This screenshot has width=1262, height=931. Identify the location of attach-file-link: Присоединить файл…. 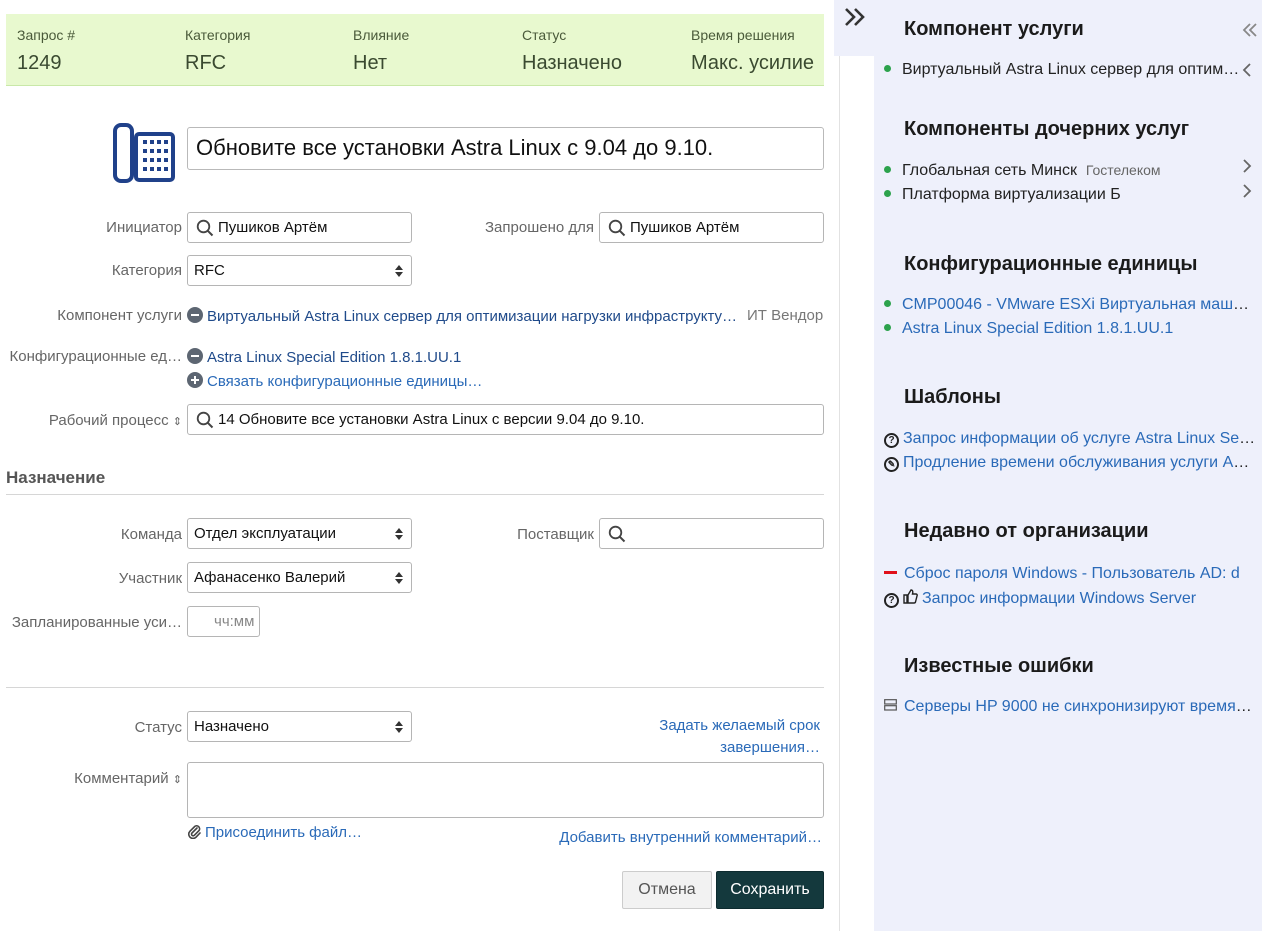
(283, 832).